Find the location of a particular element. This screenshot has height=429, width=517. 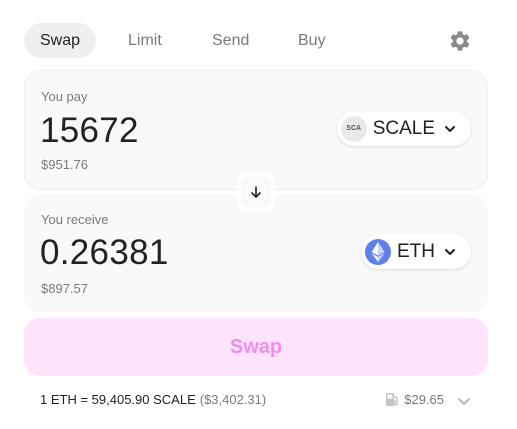

arrow-down-icon is located at coordinates (256, 192).